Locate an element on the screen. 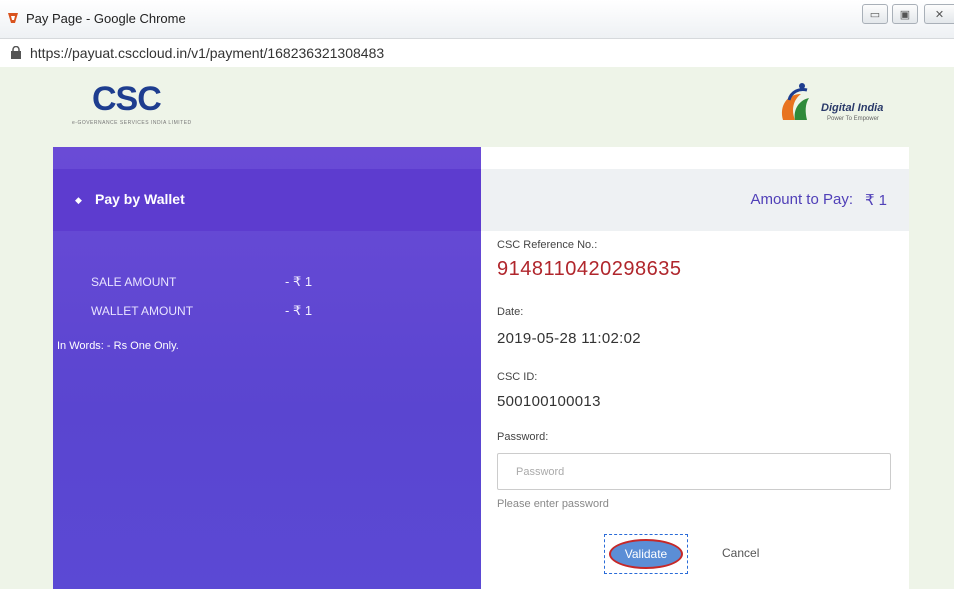 The image size is (954, 589). date-label: Date: is located at coordinates (510, 312).